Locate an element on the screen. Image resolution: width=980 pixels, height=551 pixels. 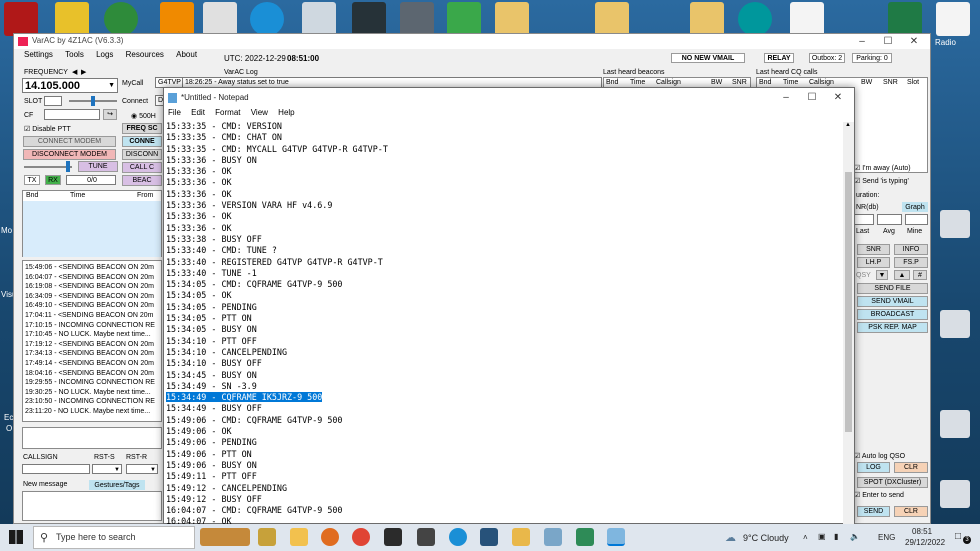
disable-ptt-checkbox: ☑ Disable PTT is located at coordinates (47, 129).